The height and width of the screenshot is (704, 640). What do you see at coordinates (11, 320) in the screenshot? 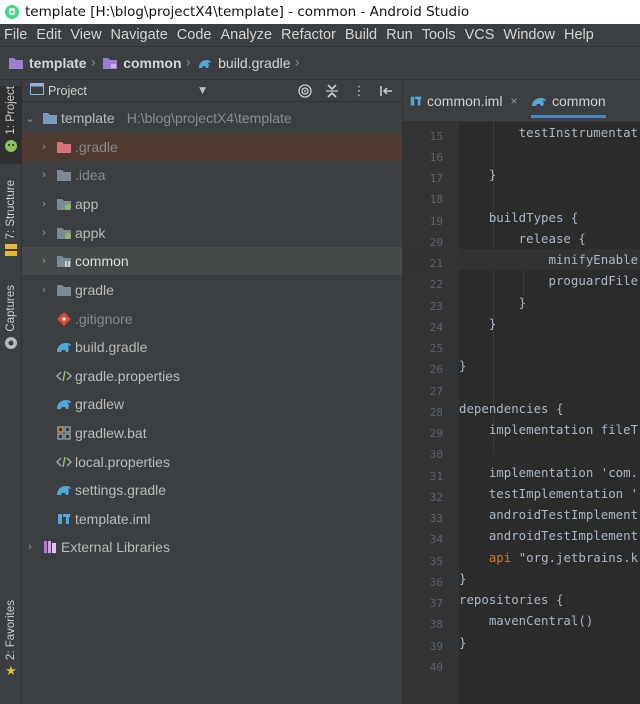
I see `tool-window-captures: Captures` at bounding box center [11, 320].